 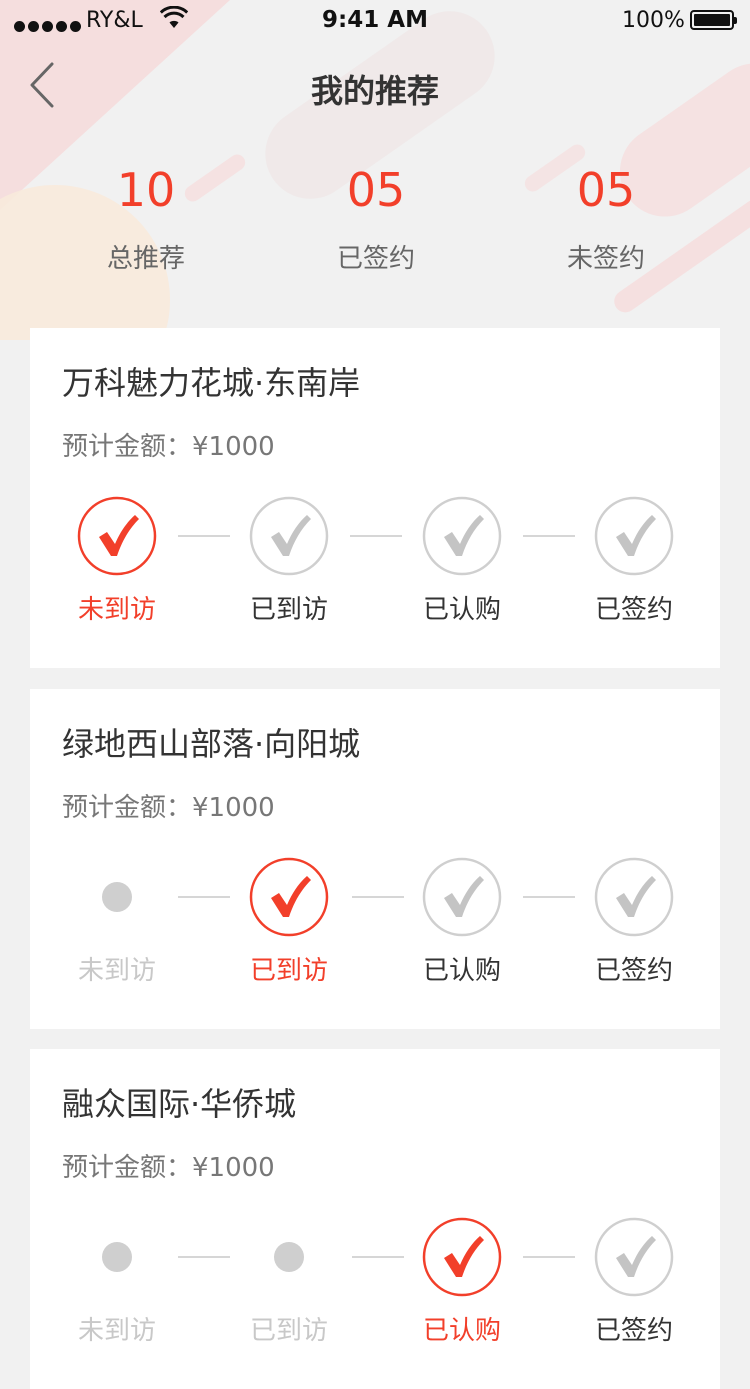 What do you see at coordinates (606, 190) in the screenshot?
I see `stat-unsigned-value: 05` at bounding box center [606, 190].